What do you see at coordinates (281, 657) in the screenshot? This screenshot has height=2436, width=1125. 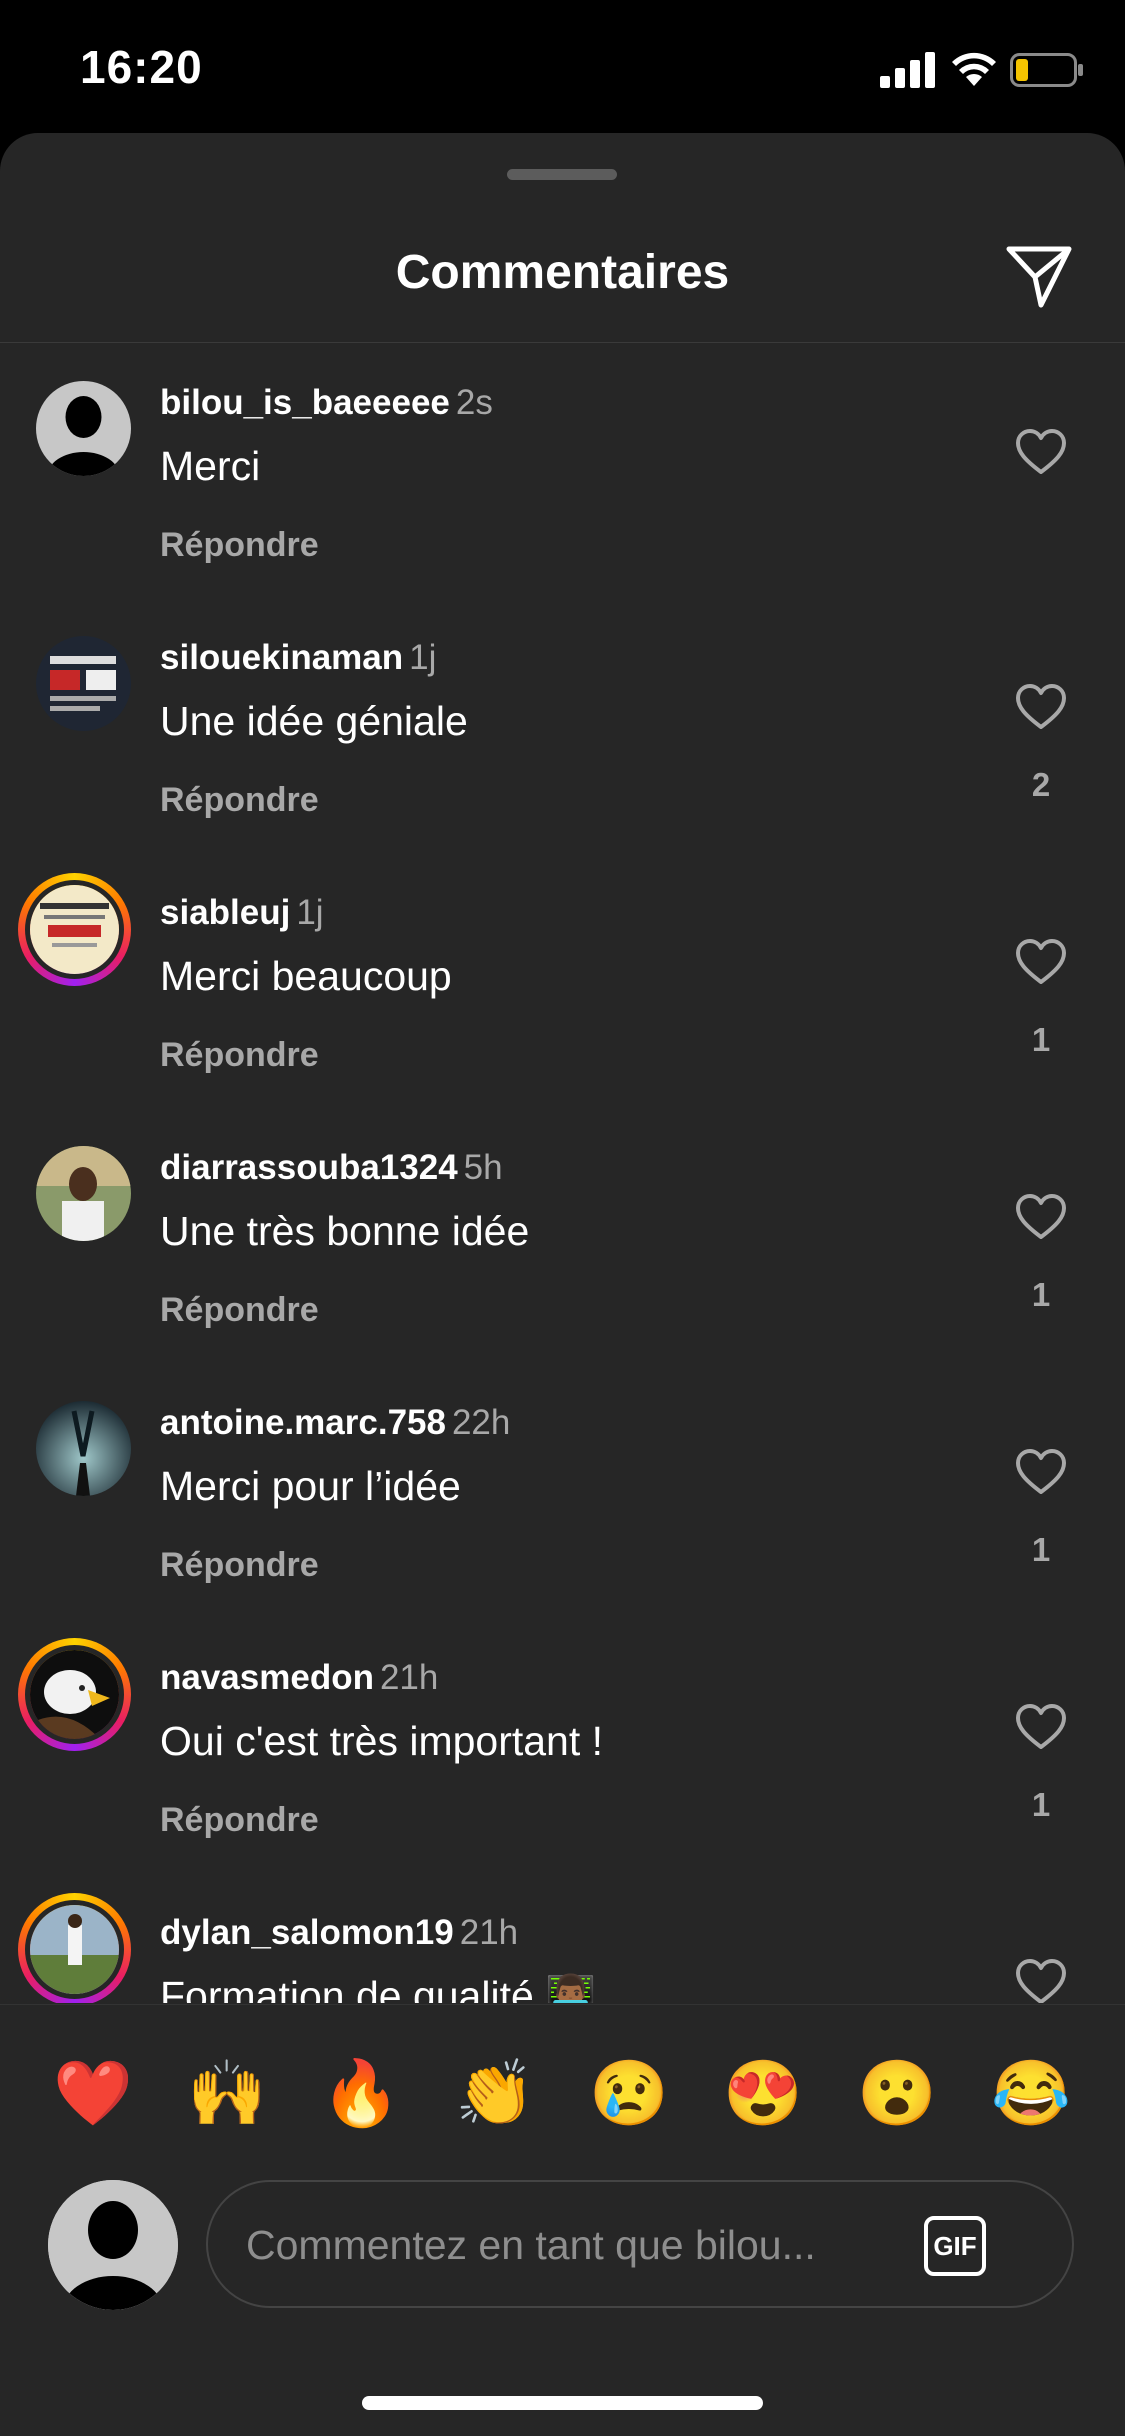 I see `comment-username: silouekinaman` at bounding box center [281, 657].